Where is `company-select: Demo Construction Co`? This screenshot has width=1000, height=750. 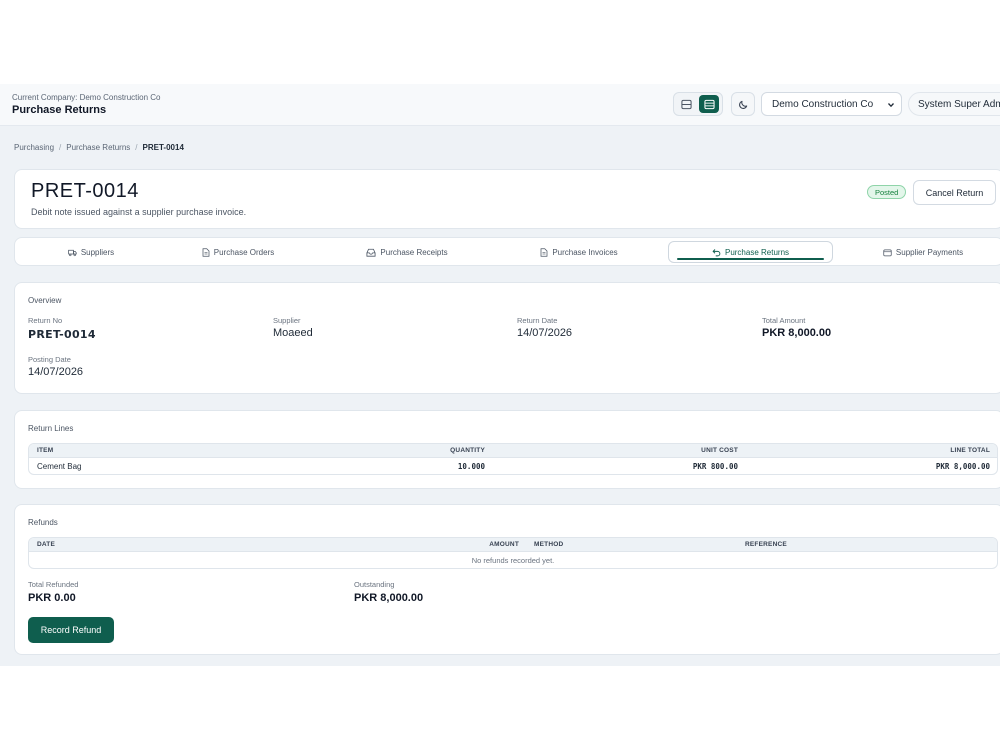 company-select: Demo Construction Co is located at coordinates (831, 104).